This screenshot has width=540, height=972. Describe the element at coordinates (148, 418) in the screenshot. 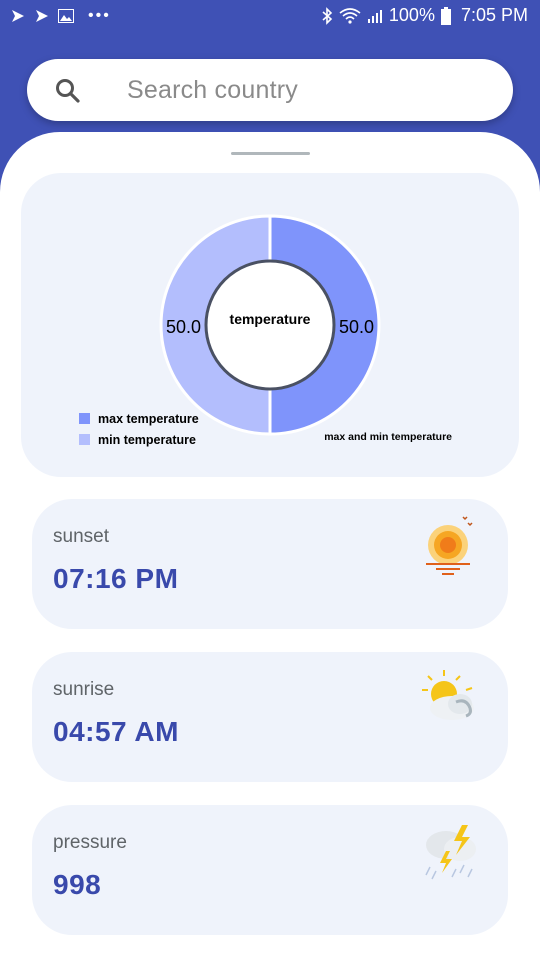

I see `legend-label: max temperature` at that location.